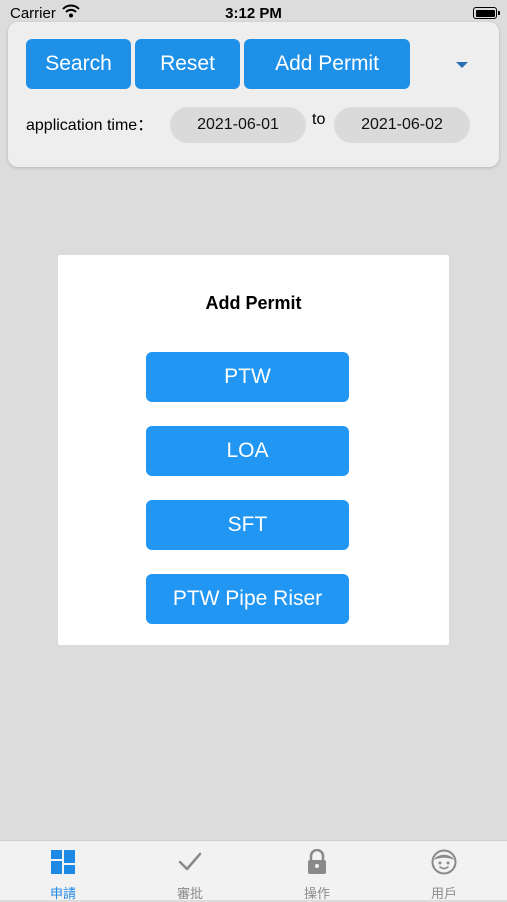 The image size is (507, 902). I want to click on grid-icon, so click(63, 862).